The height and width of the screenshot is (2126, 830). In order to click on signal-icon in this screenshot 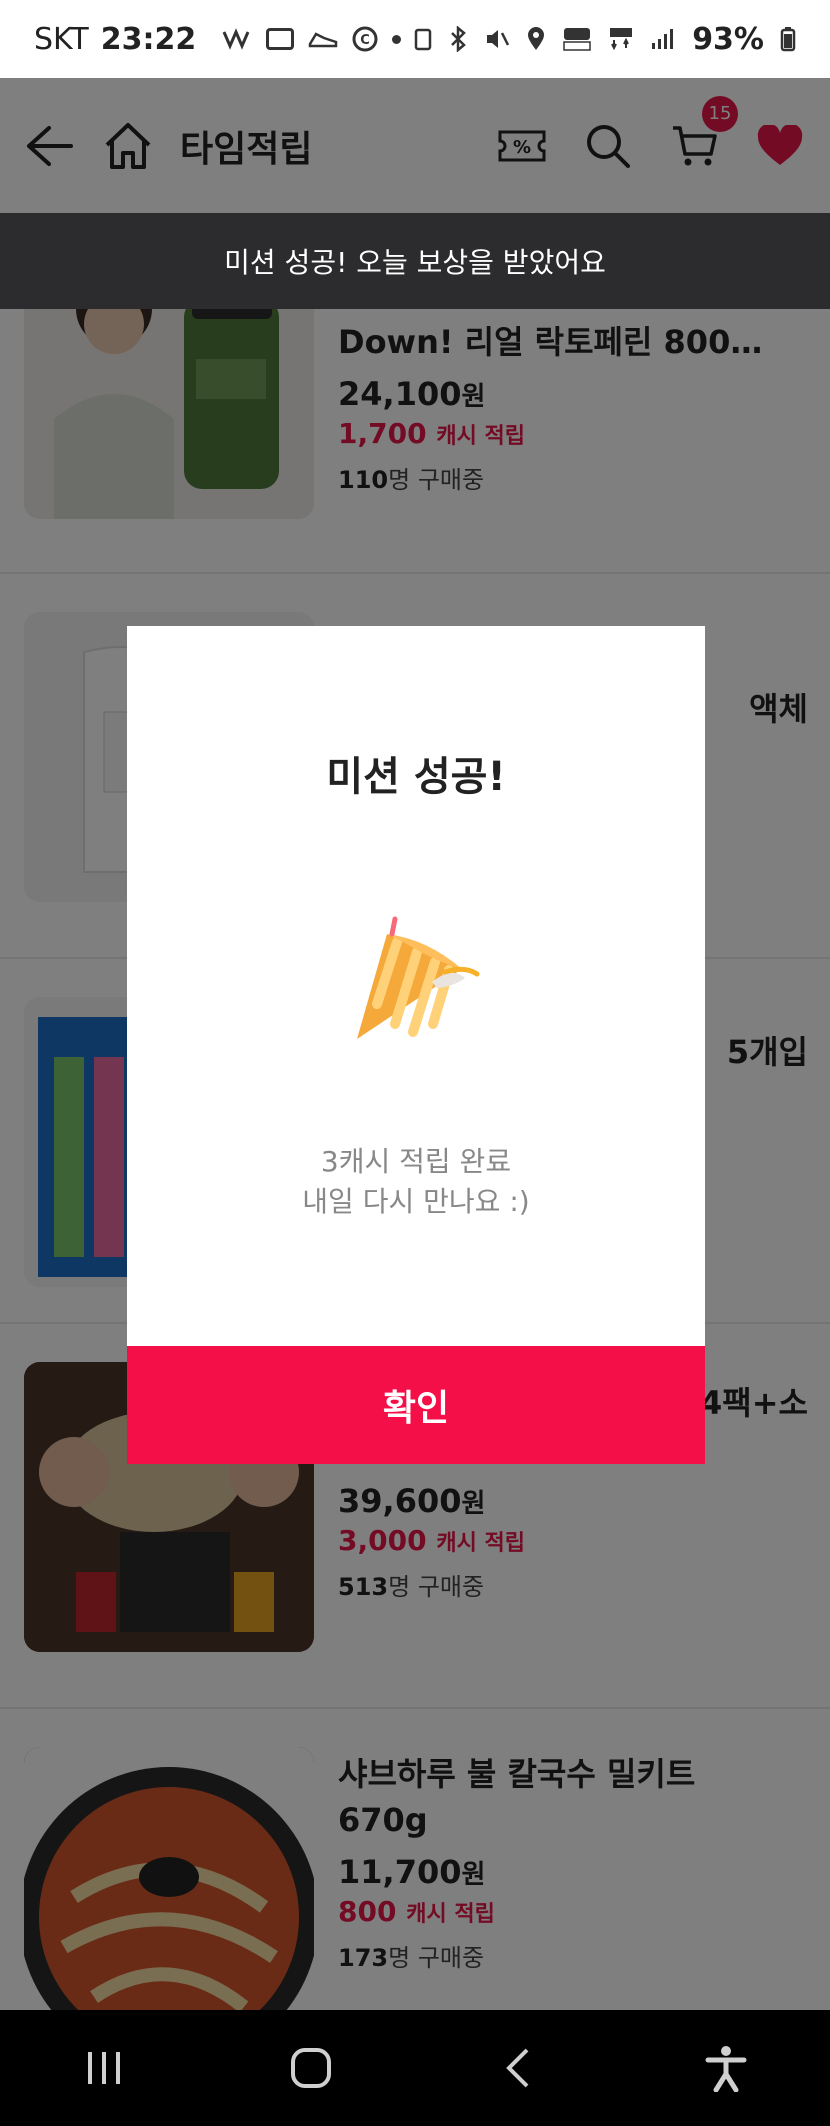, I will do `click(663, 39)`.